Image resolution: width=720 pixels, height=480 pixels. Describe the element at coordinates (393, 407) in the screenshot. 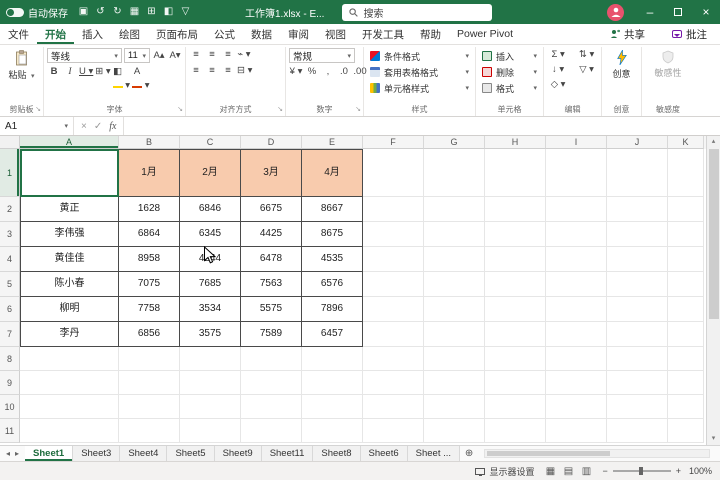

I see `cell-F10` at that location.